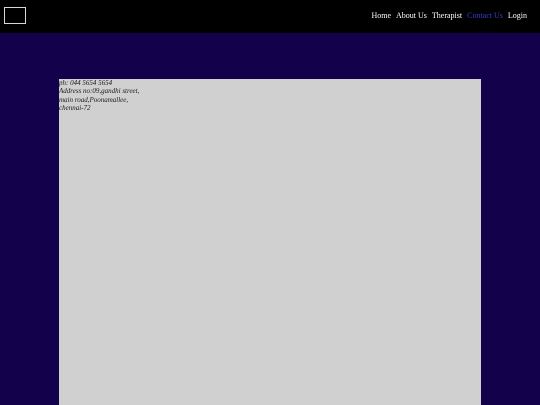  I want to click on contact-address-line-2: main road,Poonamallee,, so click(94, 99).